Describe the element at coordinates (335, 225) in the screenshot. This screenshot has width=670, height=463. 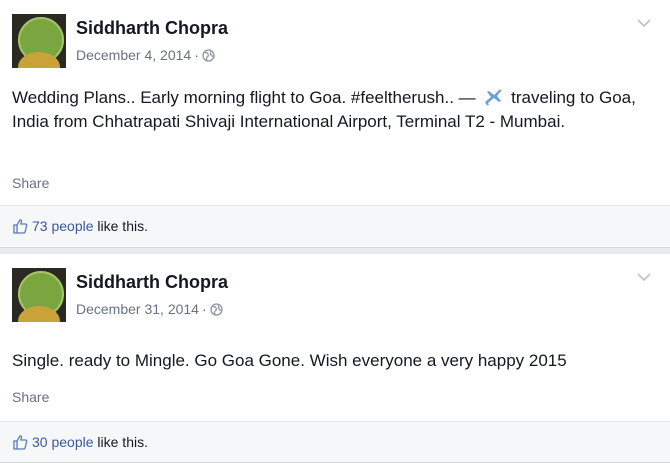
I see `likes-bar: 73 people like this.` at that location.